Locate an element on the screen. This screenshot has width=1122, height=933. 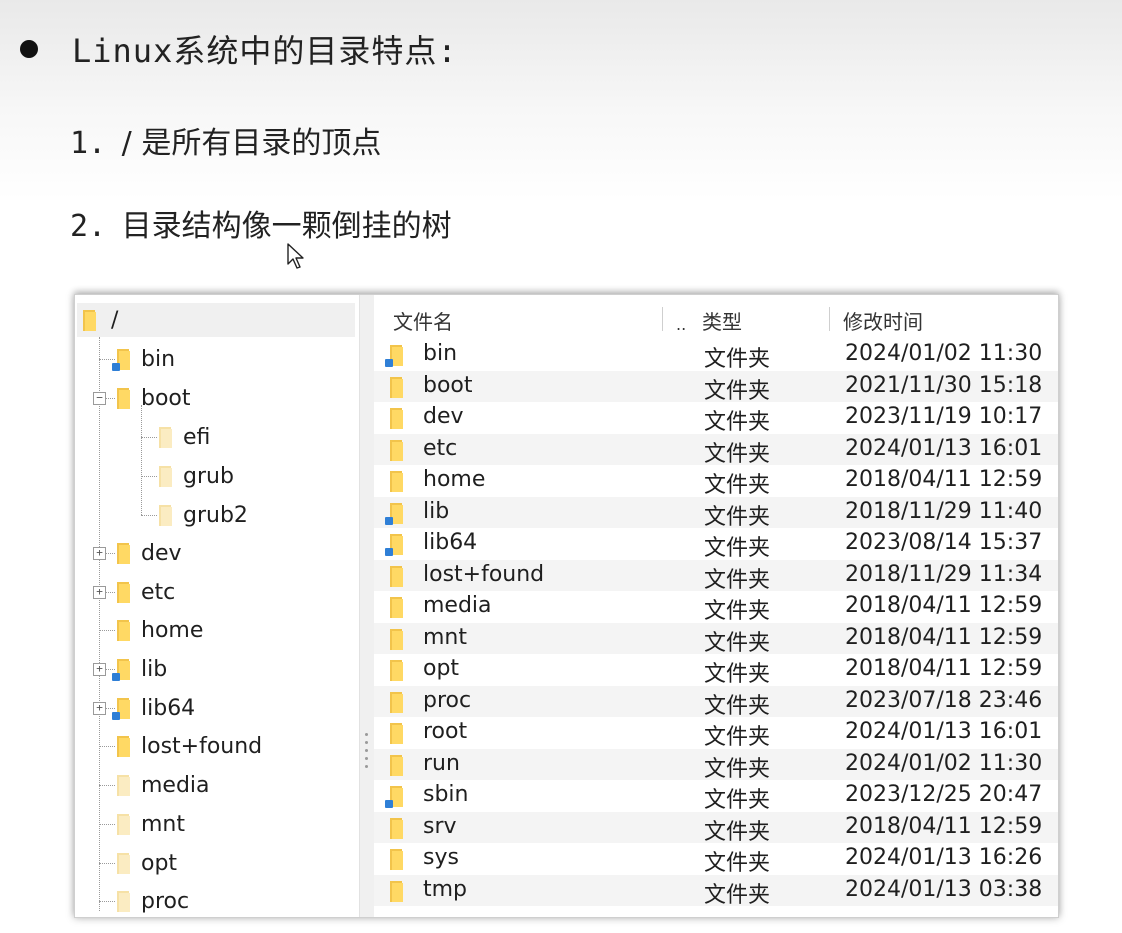
file-row: lost+found 文件夹 2018/11/29 11:34 is located at coordinates (716, 576).